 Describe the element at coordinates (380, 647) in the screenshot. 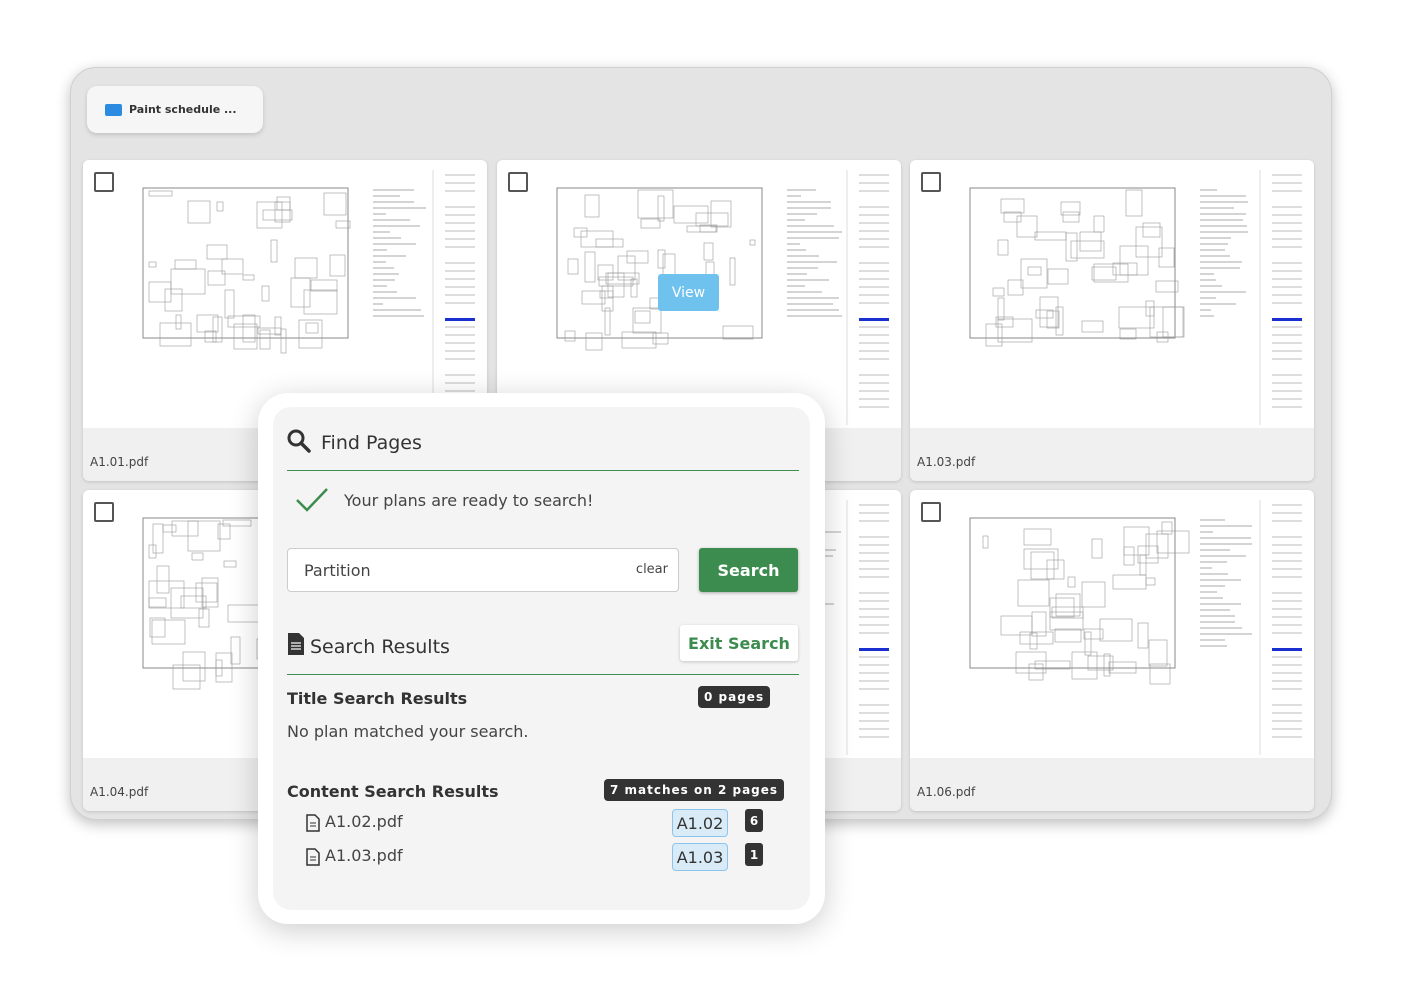

I see `search-results-title: Search Results` at that location.